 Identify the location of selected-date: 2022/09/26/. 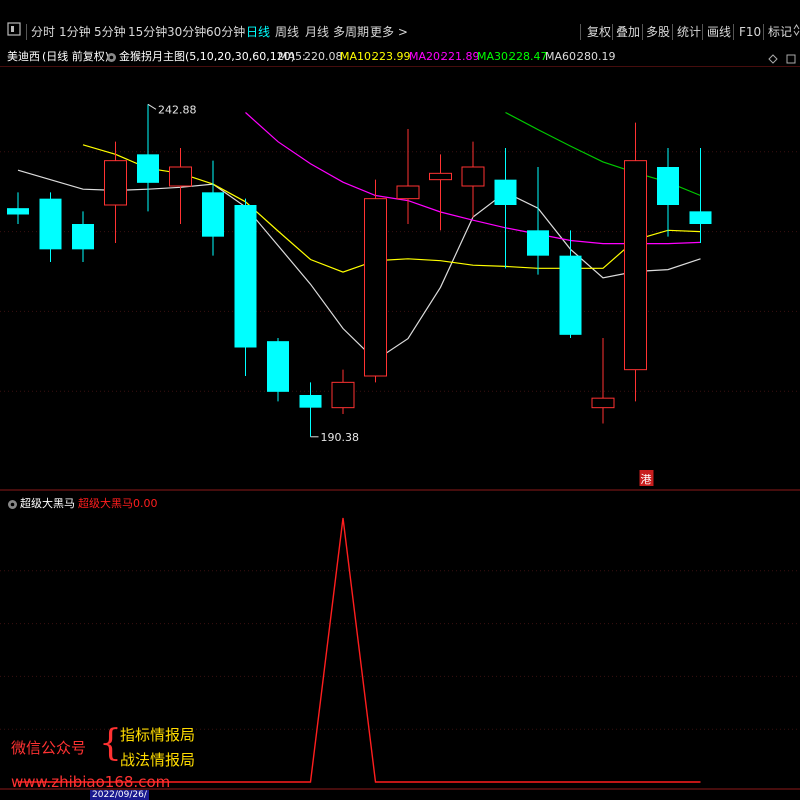
(119, 795).